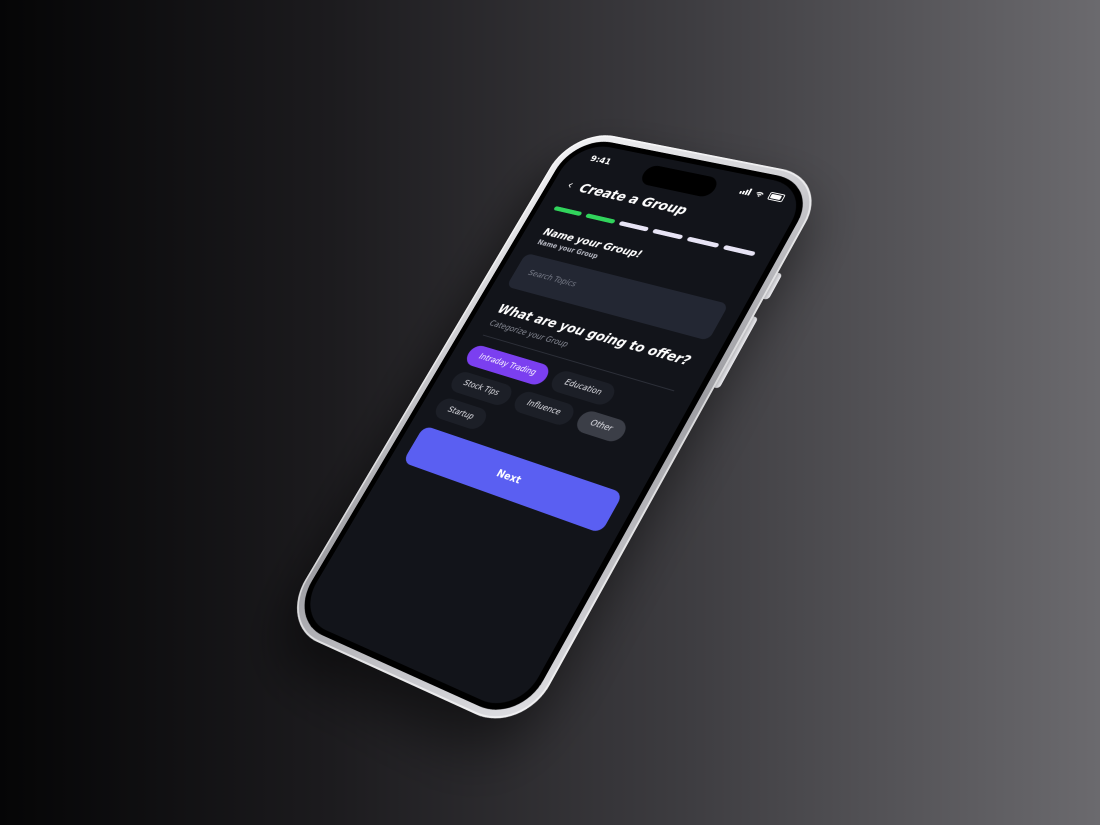 The height and width of the screenshot is (825, 1100). What do you see at coordinates (600, 161) in the screenshot?
I see `status-time: 9:41` at bounding box center [600, 161].